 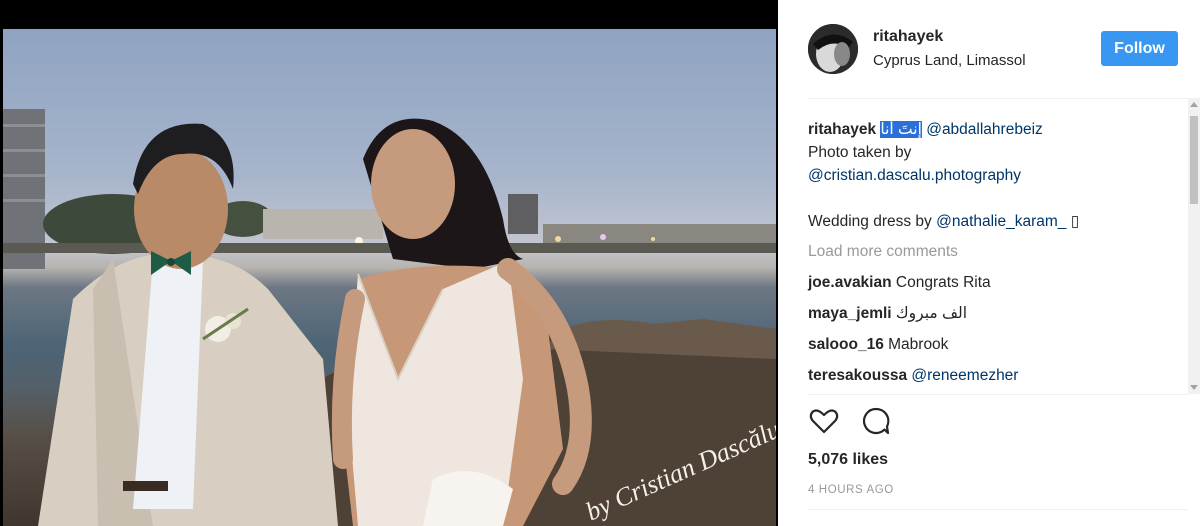 What do you see at coordinates (901, 129) in the screenshot?
I see `caption-arabic-text: إنتَ أنا` at bounding box center [901, 129].